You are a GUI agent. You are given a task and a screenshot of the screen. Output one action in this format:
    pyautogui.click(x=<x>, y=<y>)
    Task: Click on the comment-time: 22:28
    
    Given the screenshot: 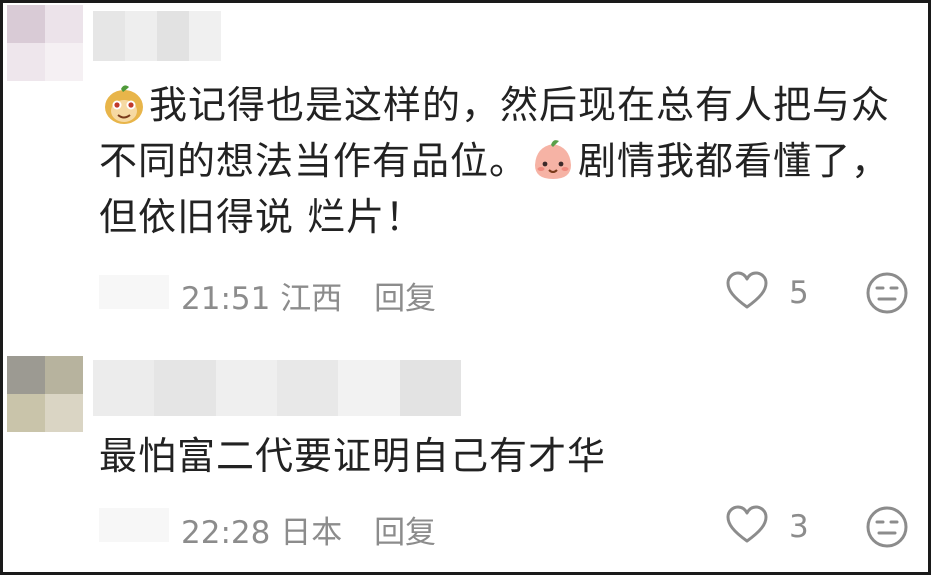 What is the action you would take?
    pyautogui.click(x=226, y=533)
    